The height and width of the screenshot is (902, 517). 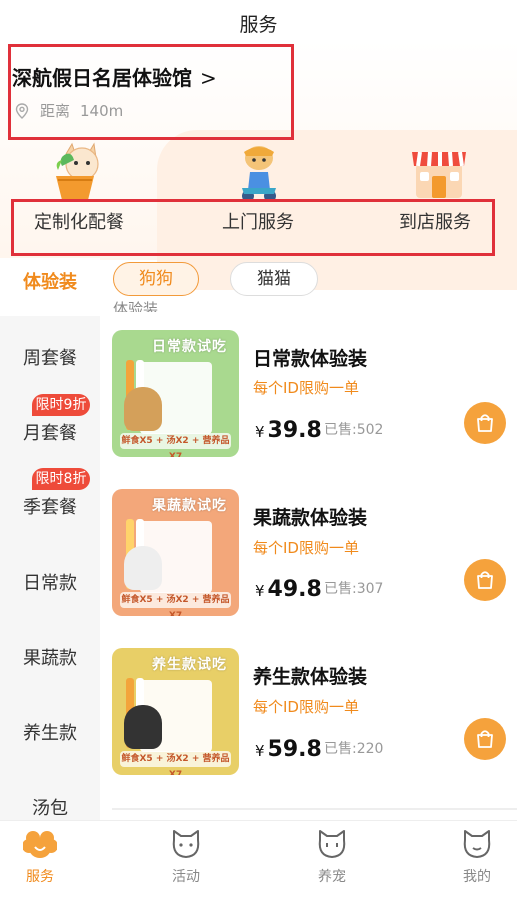 What do you see at coordinates (208, 78) in the screenshot?
I see `chevron-right-icon: >` at bounding box center [208, 78].